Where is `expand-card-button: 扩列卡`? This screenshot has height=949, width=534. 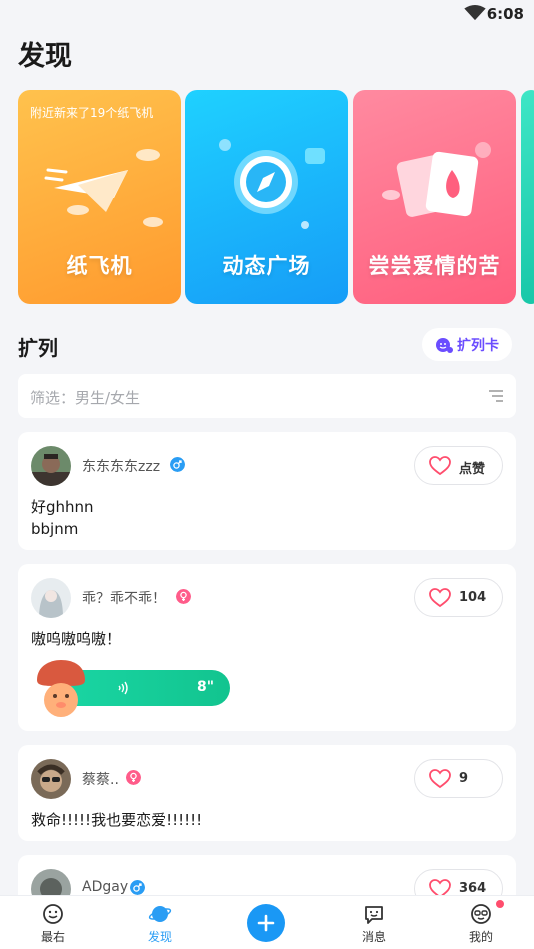 expand-card-button: 扩列卡 is located at coordinates (467, 344).